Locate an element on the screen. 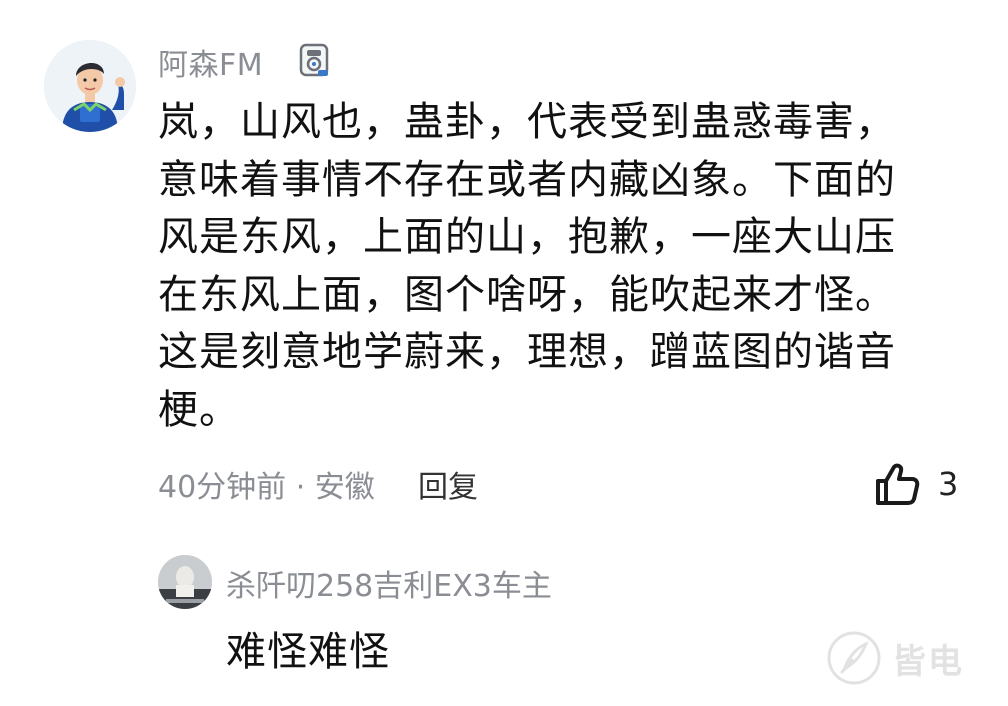 The height and width of the screenshot is (706, 1008). avatar-image is located at coordinates (90, 86).